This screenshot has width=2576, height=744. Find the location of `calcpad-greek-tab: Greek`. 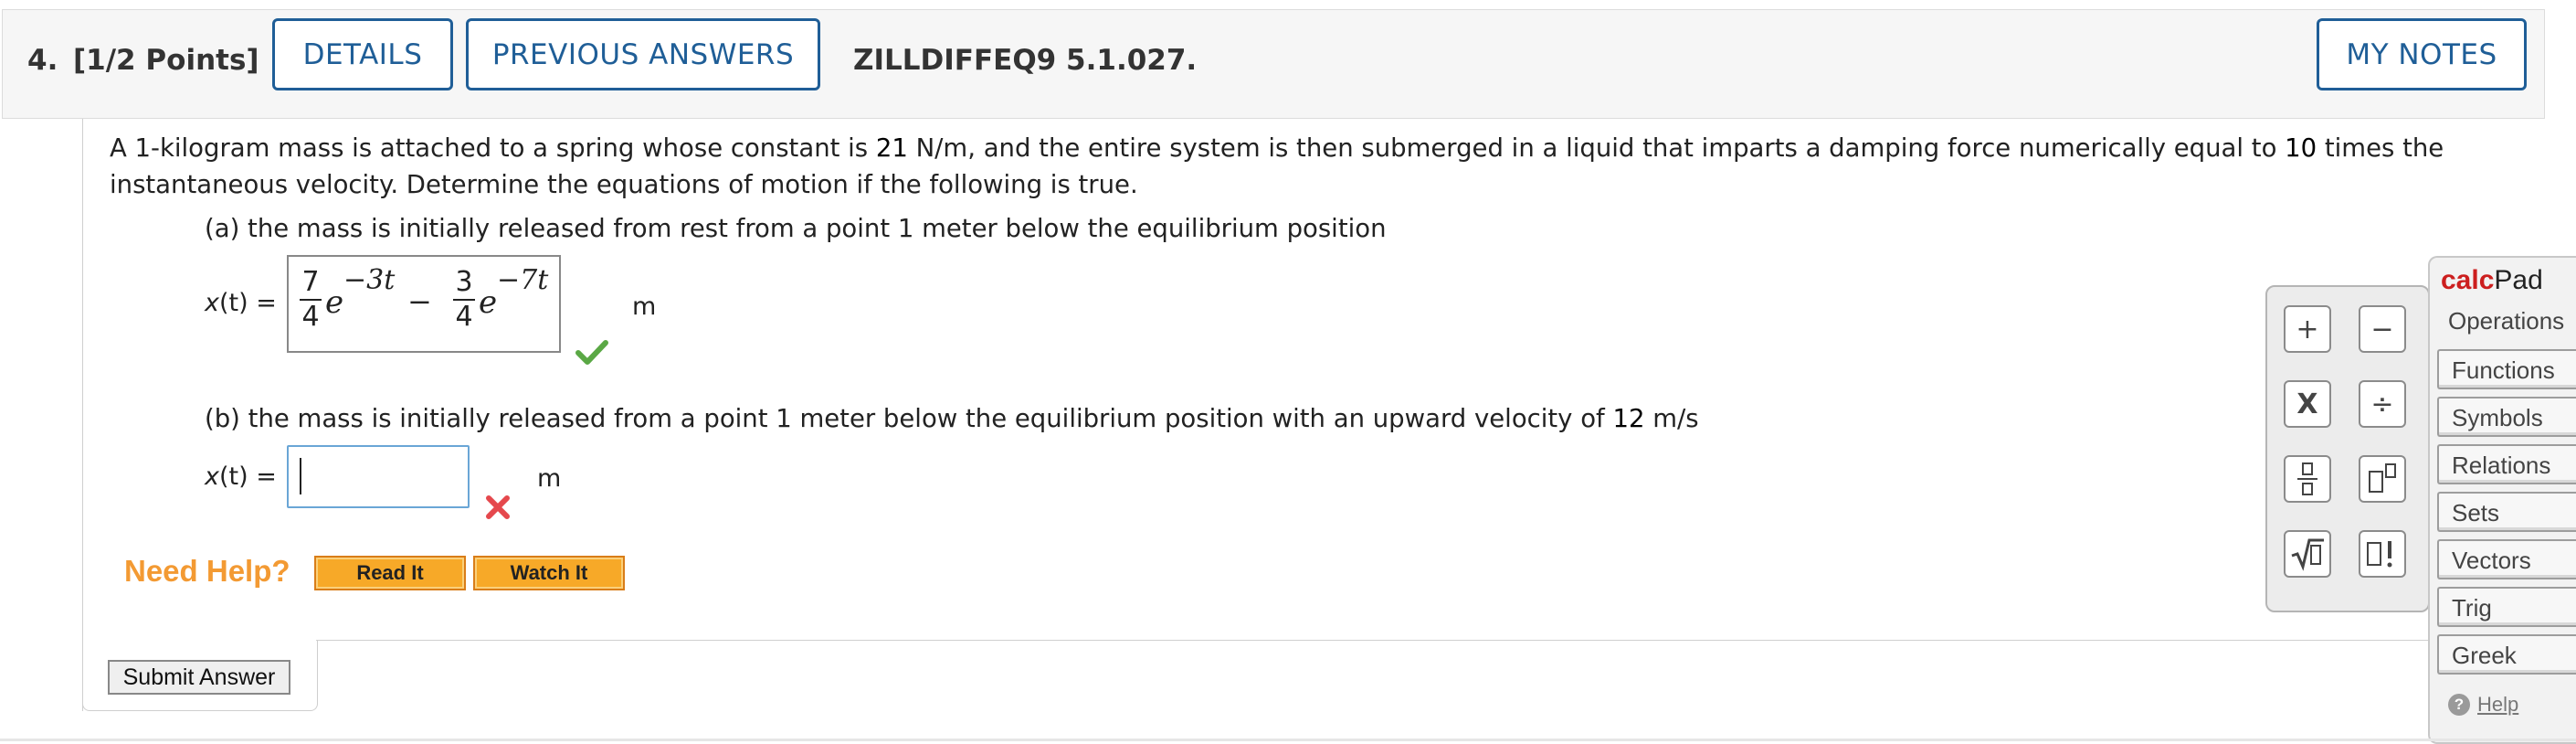

calcpad-greek-tab: Greek is located at coordinates (2506, 654).